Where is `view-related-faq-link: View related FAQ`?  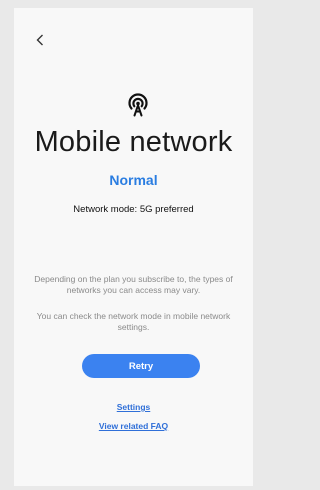
view-related-faq-link: View related FAQ is located at coordinates (133, 426).